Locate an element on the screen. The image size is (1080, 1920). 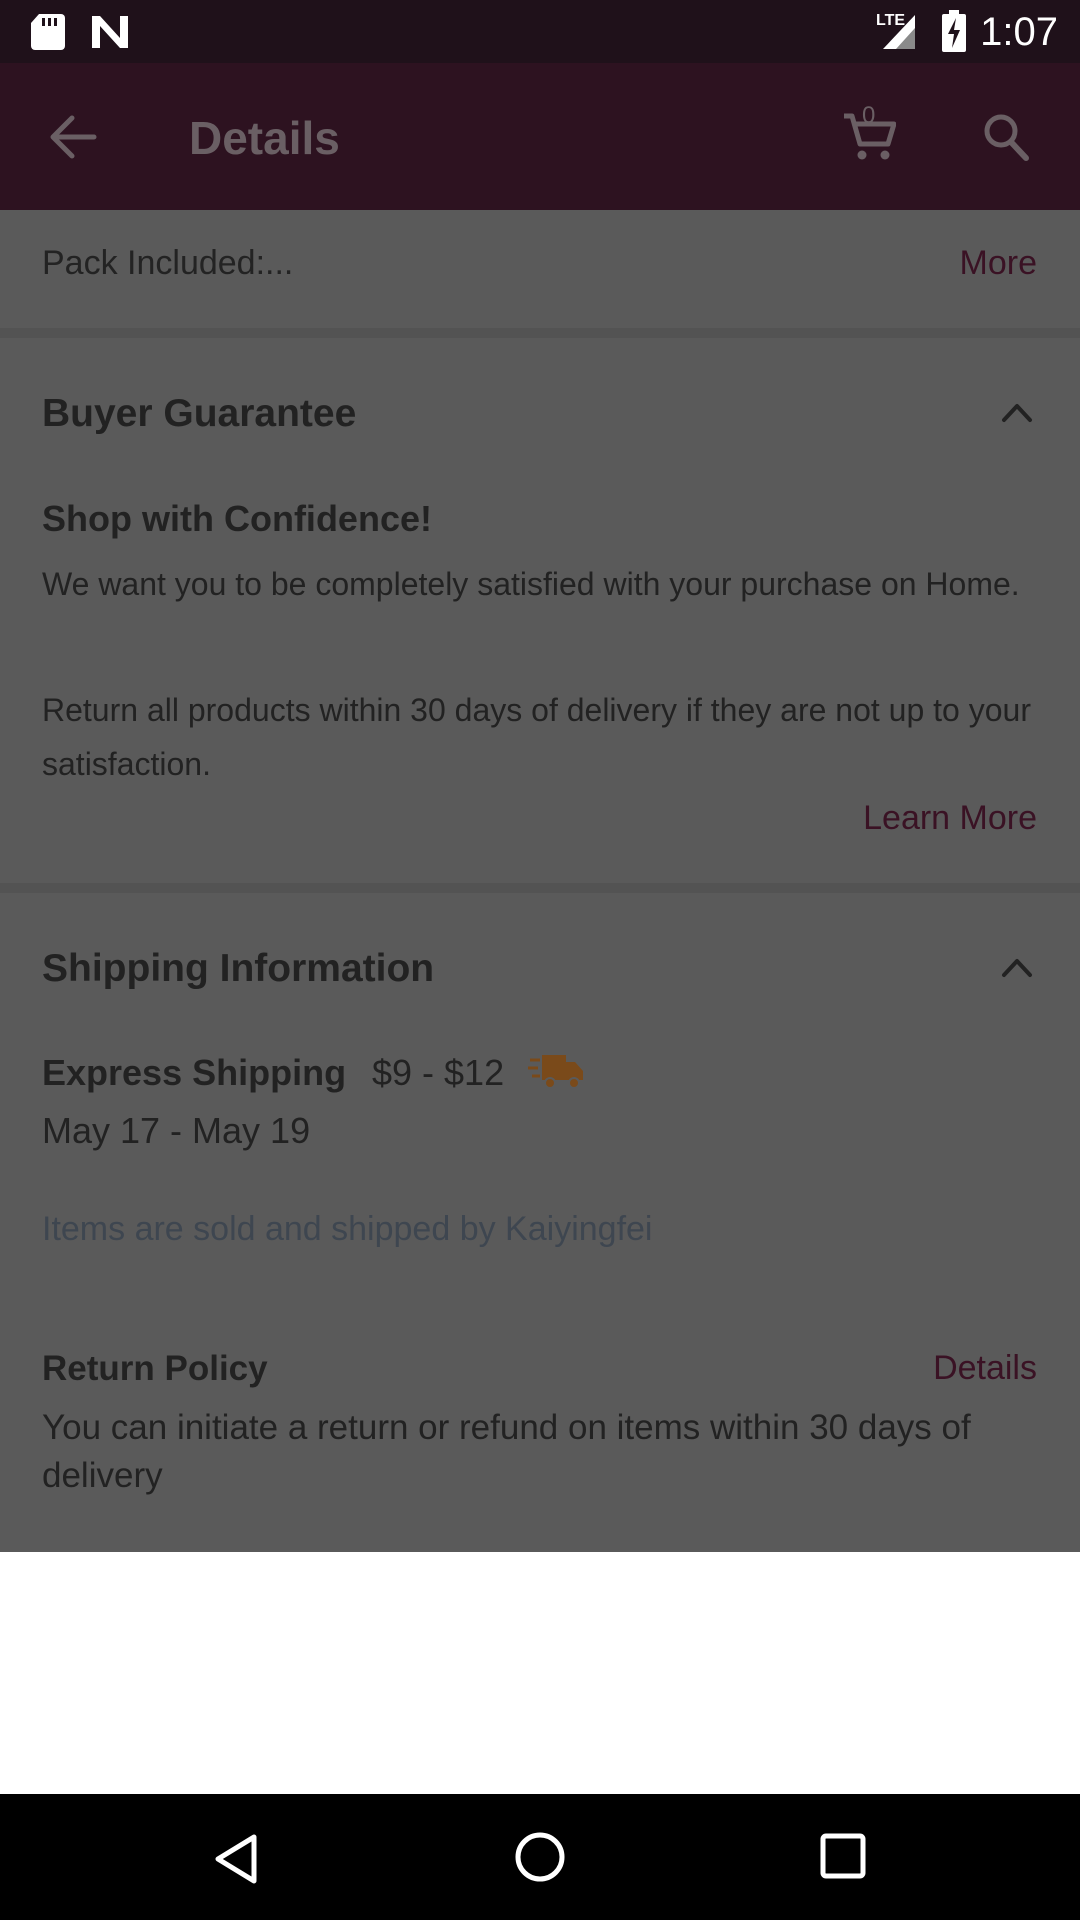
buyer-guarantee-heading: Buyer Guarantee is located at coordinates (199, 413).